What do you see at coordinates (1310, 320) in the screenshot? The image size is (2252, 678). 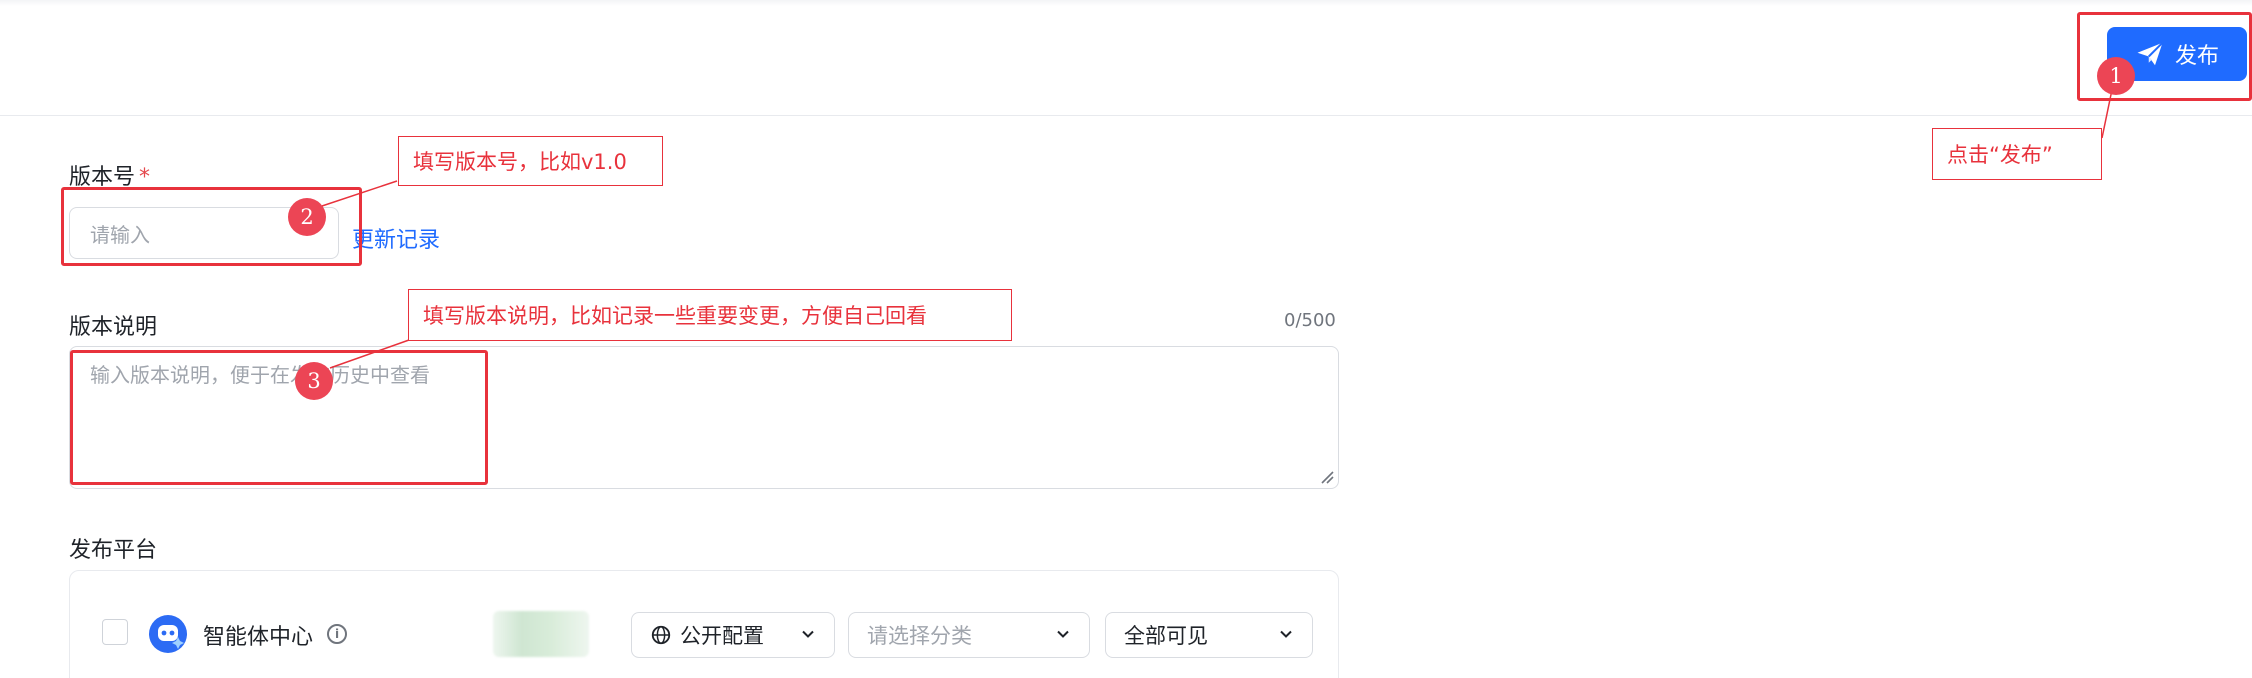 I see `char-counter: 0/500` at bounding box center [1310, 320].